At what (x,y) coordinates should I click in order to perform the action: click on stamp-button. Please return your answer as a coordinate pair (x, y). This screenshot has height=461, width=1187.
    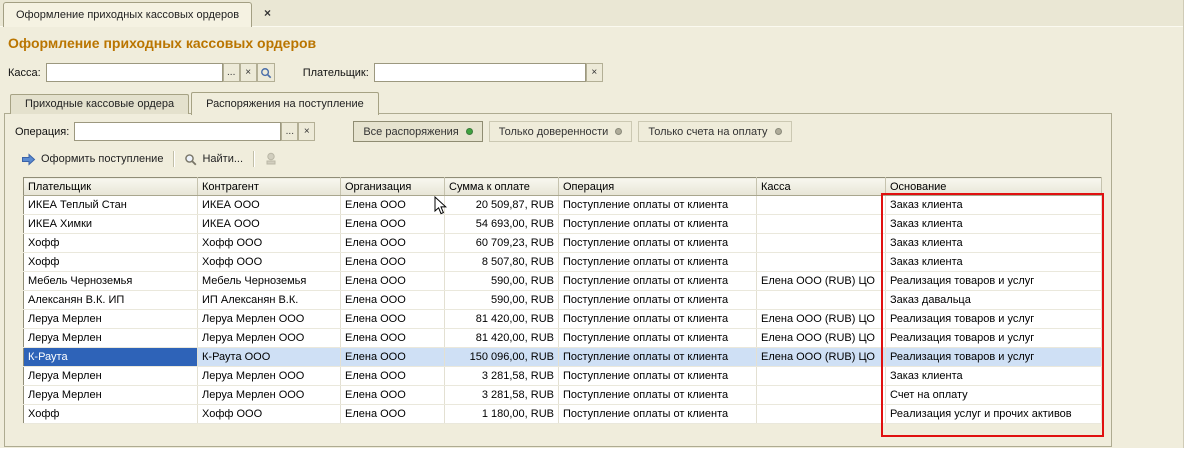
    Looking at the image, I should click on (271, 159).